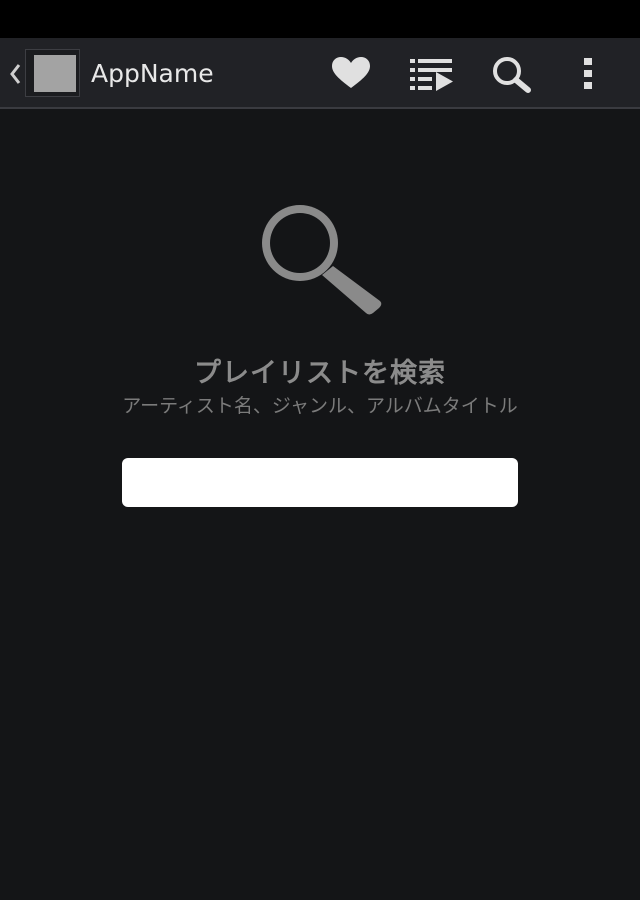 The width and height of the screenshot is (640, 900). I want to click on search-prompt-title: プレイリストを検索, so click(320, 373).